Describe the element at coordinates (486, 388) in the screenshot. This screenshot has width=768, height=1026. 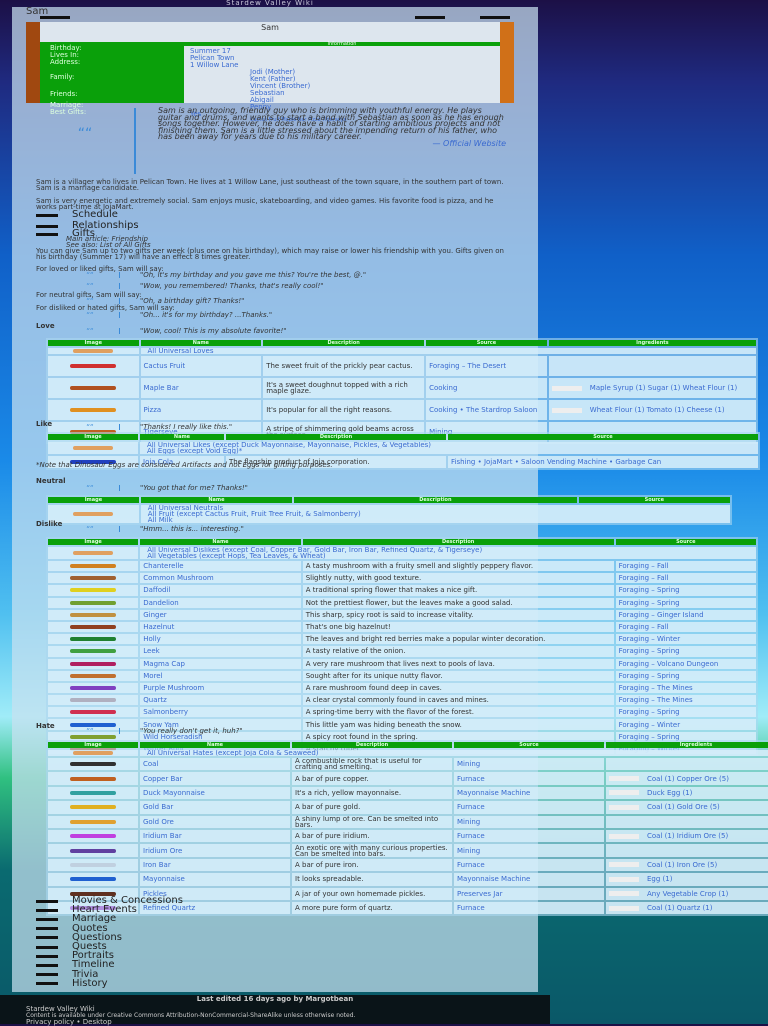
I see `item-source: Cooking` at that location.